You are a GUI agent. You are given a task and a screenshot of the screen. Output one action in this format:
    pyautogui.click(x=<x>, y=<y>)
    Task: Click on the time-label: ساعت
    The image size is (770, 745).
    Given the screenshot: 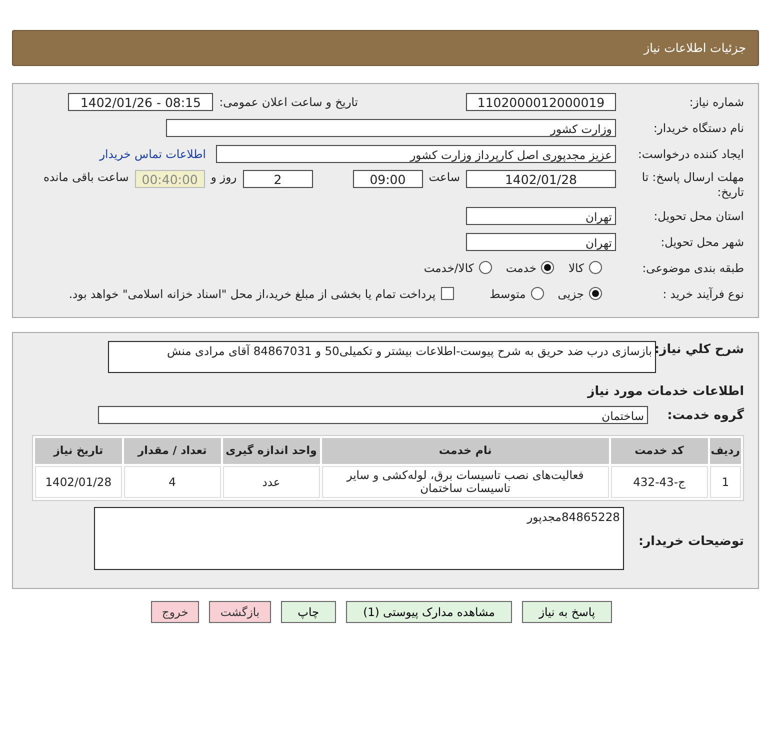 What is the action you would take?
    pyautogui.click(x=444, y=177)
    